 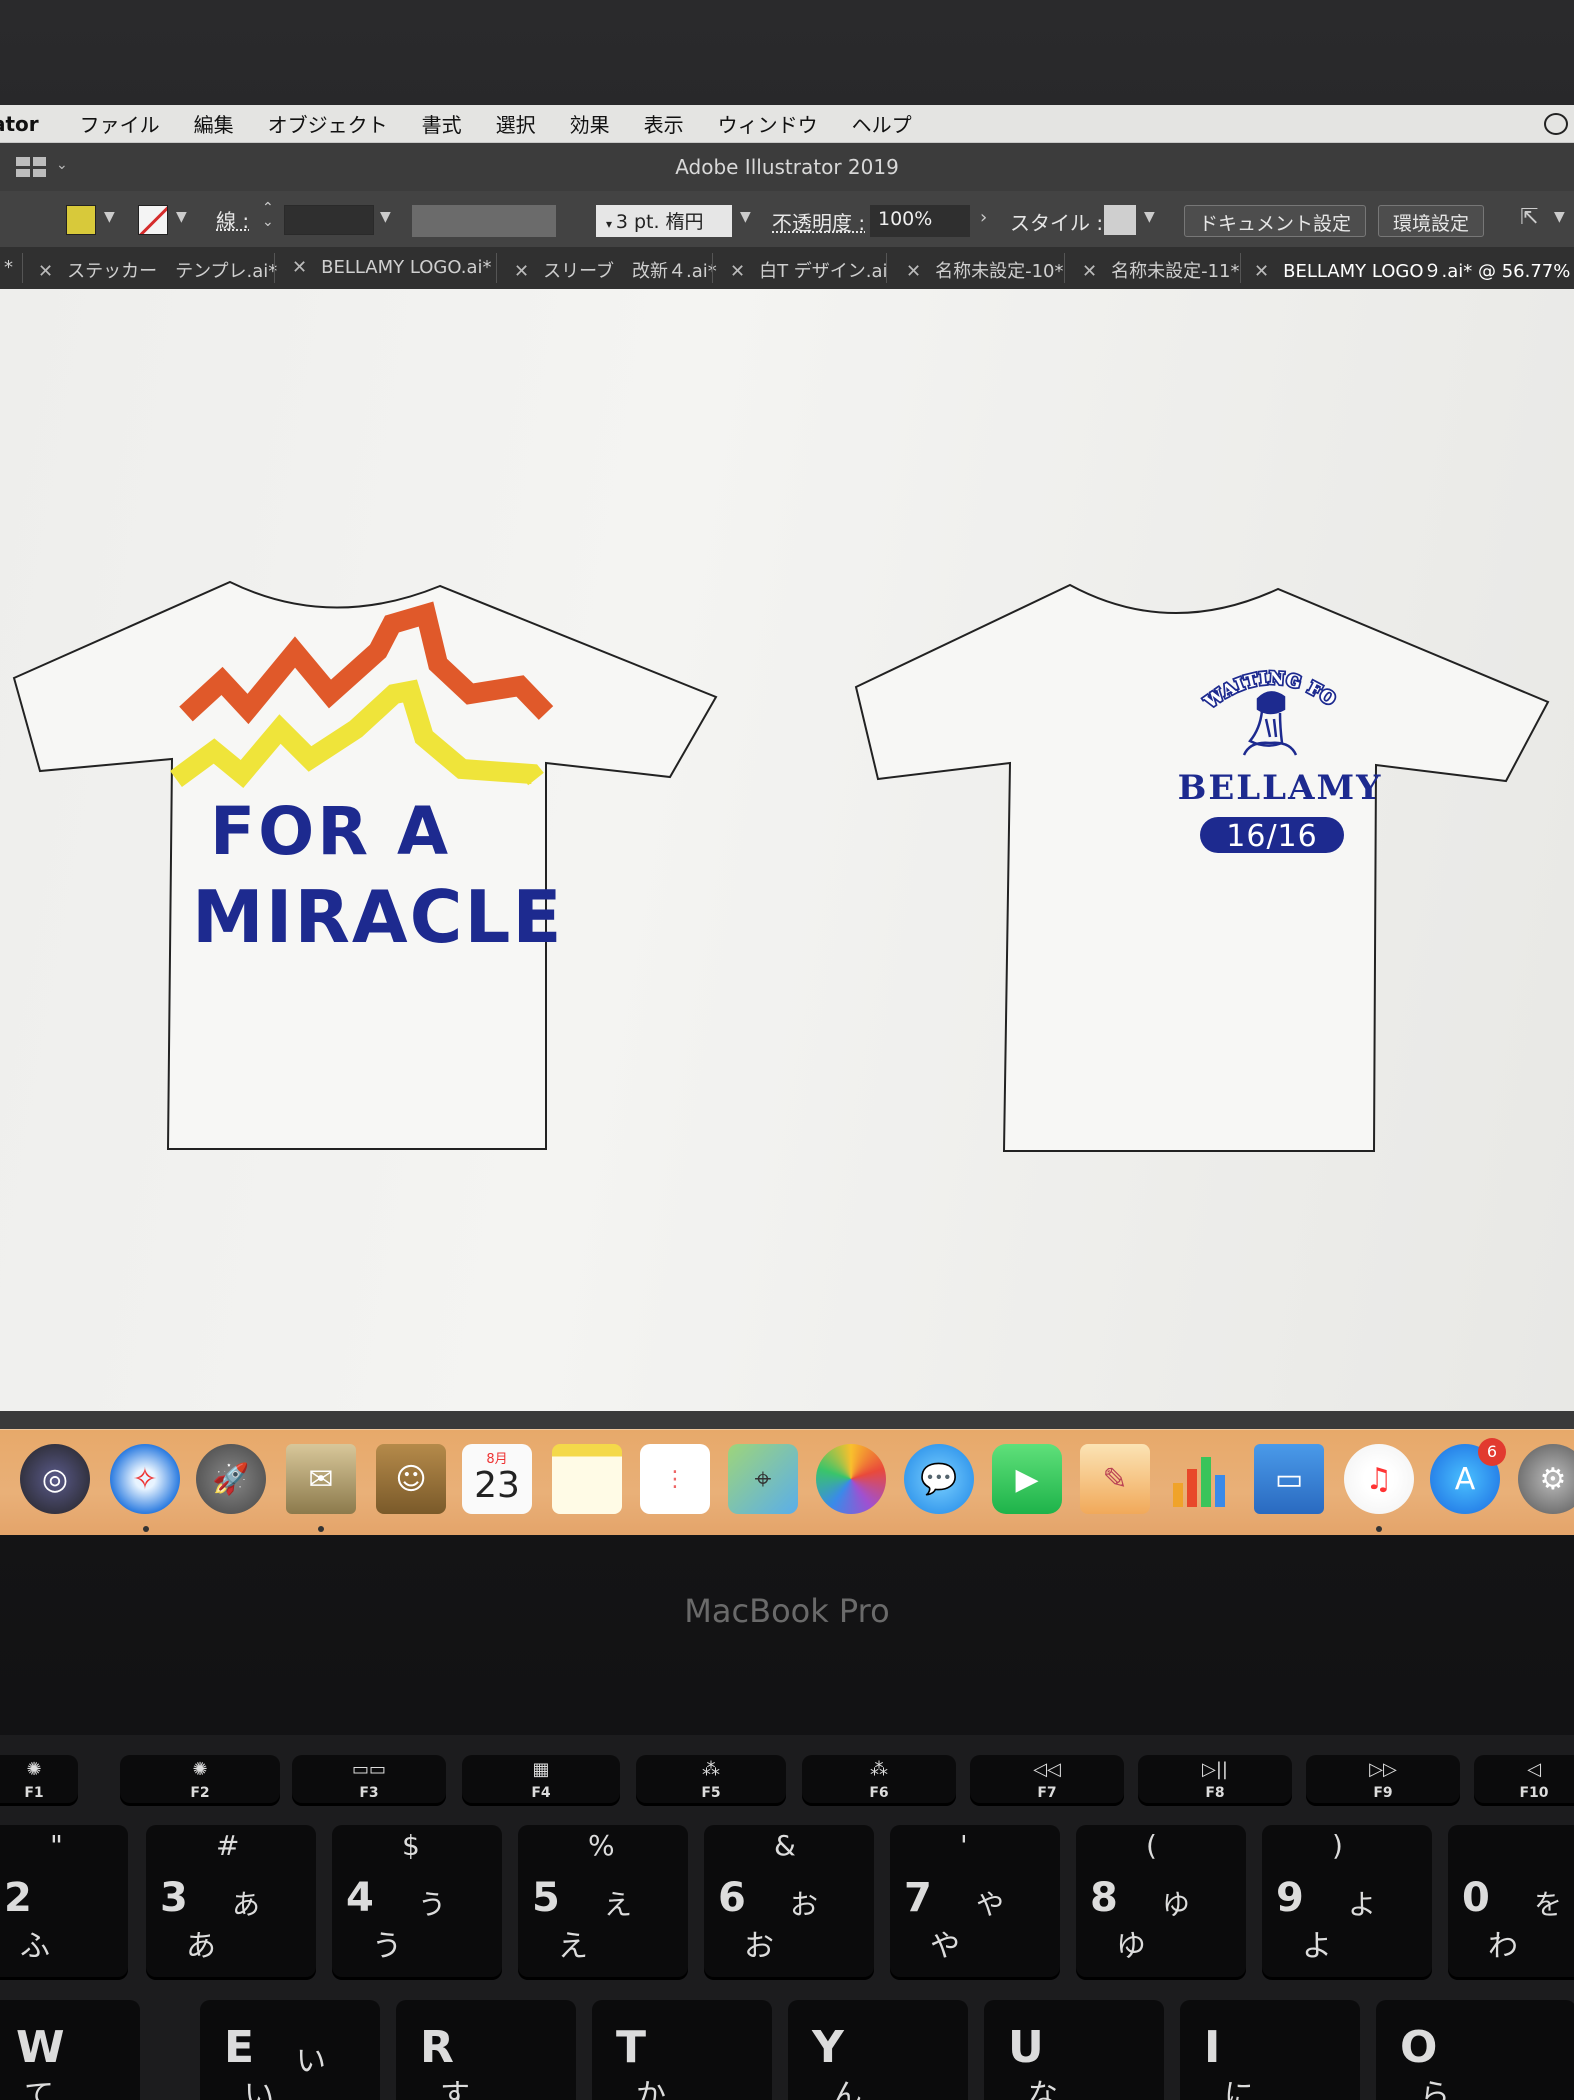 What do you see at coordinates (1161, 270) in the screenshot?
I see `tab-untitled-11: ✕ 名称未設定-11*` at bounding box center [1161, 270].